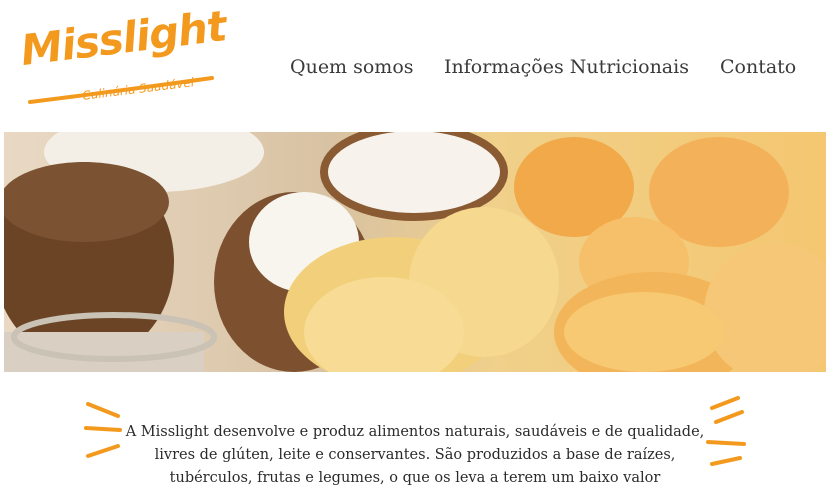 This screenshot has width=829, height=490. Describe the element at coordinates (123, 38) in the screenshot. I see `logo-wordmark: Misslight` at that location.